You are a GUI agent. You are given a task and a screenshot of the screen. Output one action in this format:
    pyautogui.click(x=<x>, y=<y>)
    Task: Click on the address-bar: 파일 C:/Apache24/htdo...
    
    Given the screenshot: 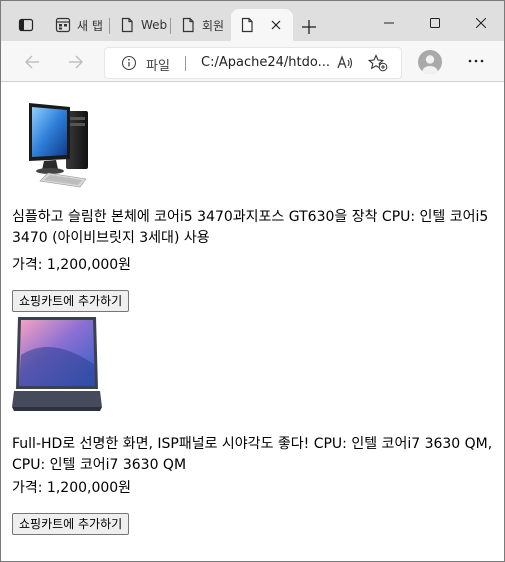 What is the action you would take?
    pyautogui.click(x=253, y=63)
    